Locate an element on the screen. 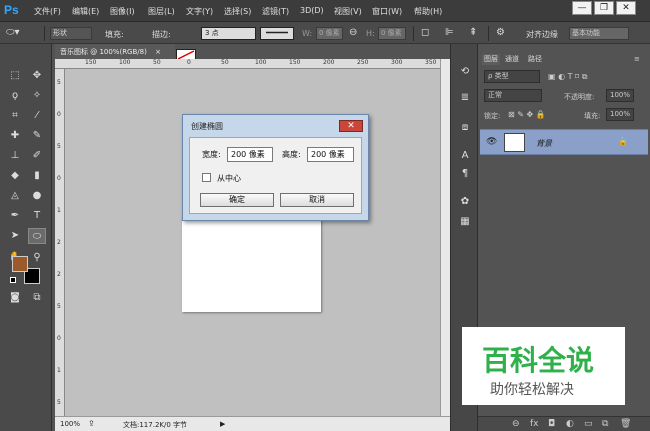 The image size is (650, 431). clone-stamp-icon: ⊥ is located at coordinates (15, 156).